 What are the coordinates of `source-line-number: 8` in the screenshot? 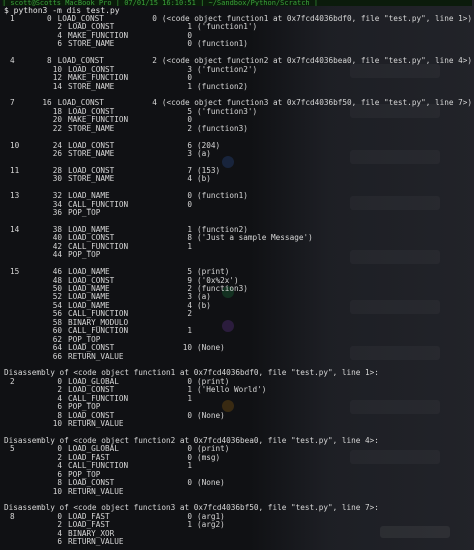 It's located at (12, 516).